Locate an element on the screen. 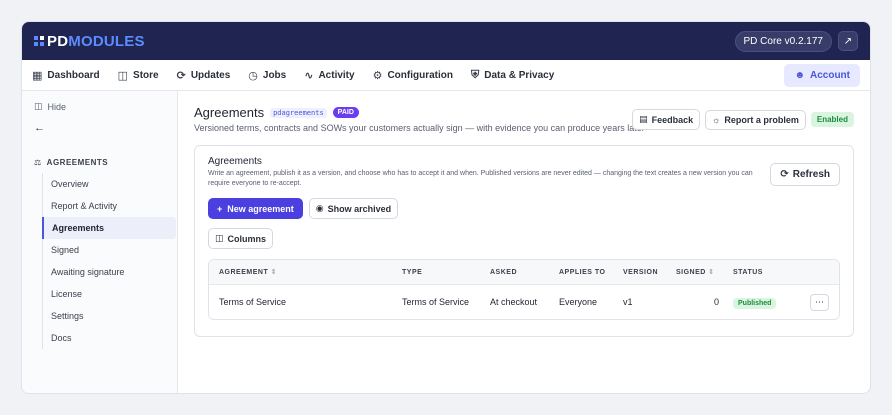  new-agreement-button: + New agreement is located at coordinates (255, 208).